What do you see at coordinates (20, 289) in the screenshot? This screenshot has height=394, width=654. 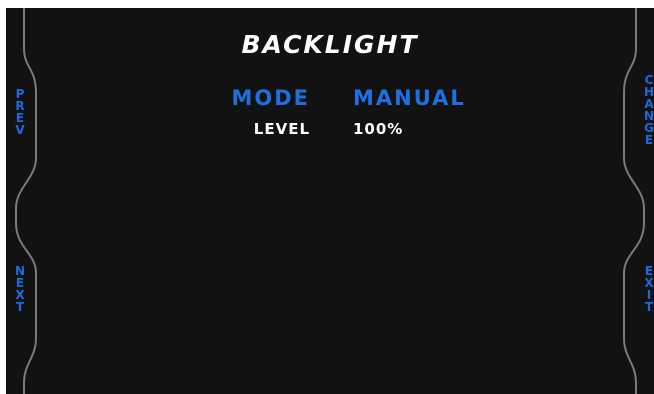 I see `next-button: NEXT` at bounding box center [20, 289].